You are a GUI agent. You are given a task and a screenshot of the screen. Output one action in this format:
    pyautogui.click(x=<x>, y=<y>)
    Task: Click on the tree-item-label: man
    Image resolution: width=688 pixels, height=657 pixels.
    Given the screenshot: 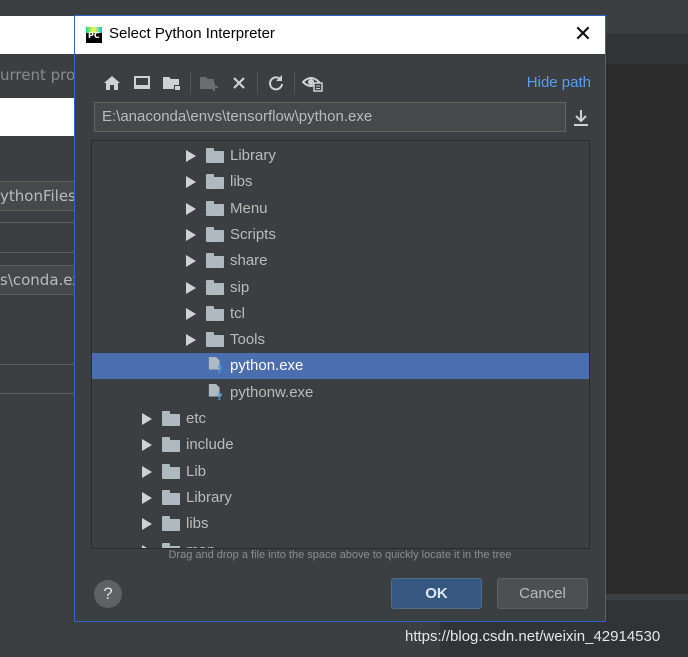 What is the action you would take?
    pyautogui.click(x=200, y=545)
    